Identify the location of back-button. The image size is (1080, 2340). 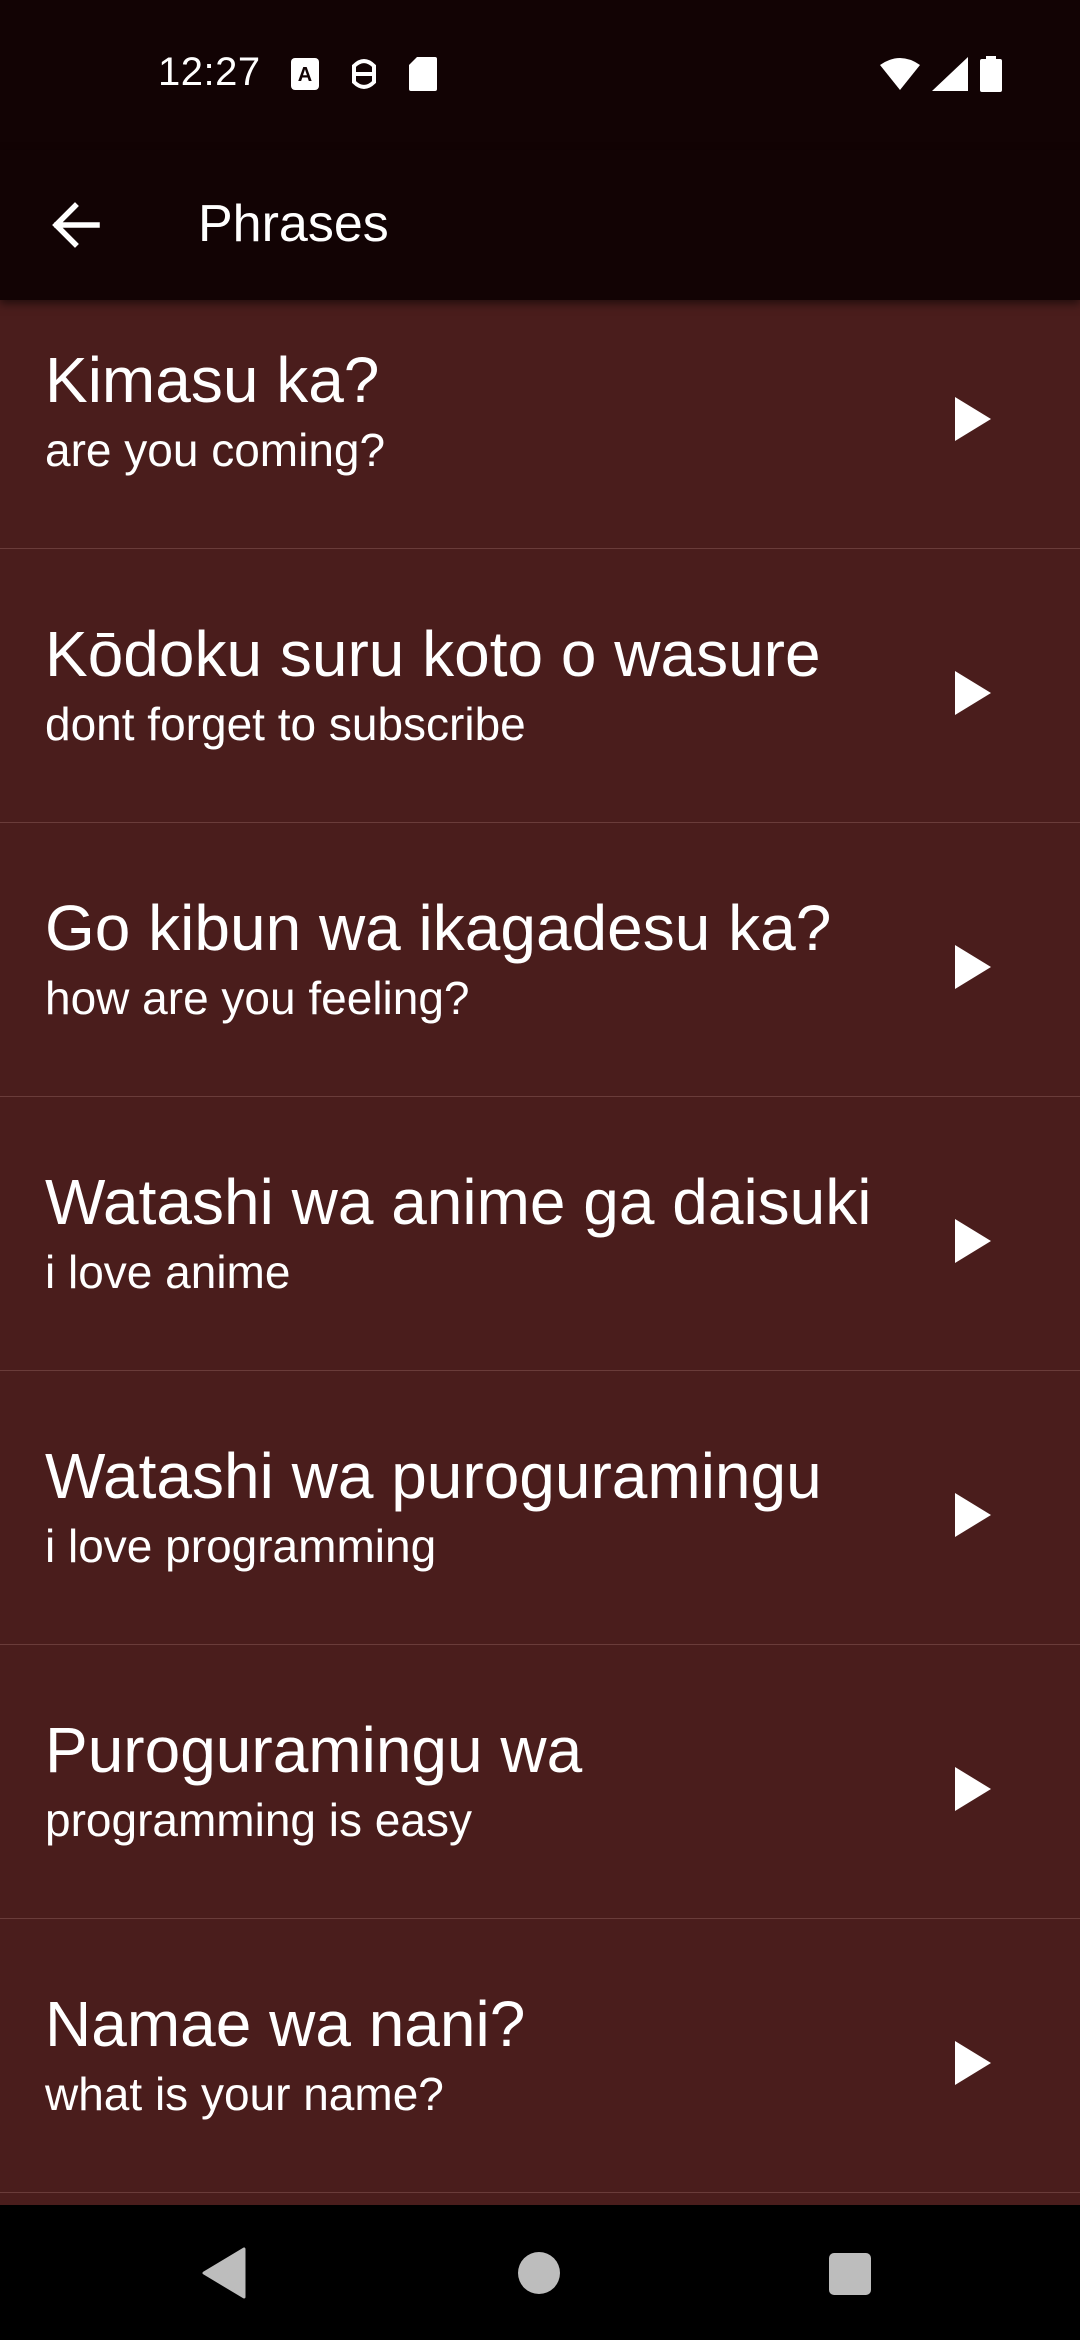
(76, 225).